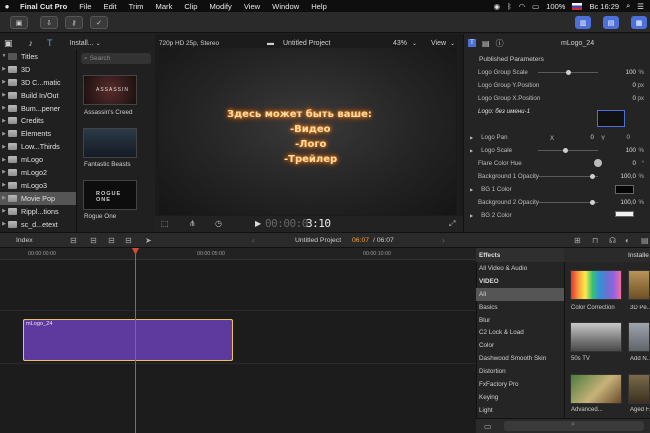  Describe the element at coordinates (220, 6) in the screenshot. I see `menu-modify: Modify` at that location.